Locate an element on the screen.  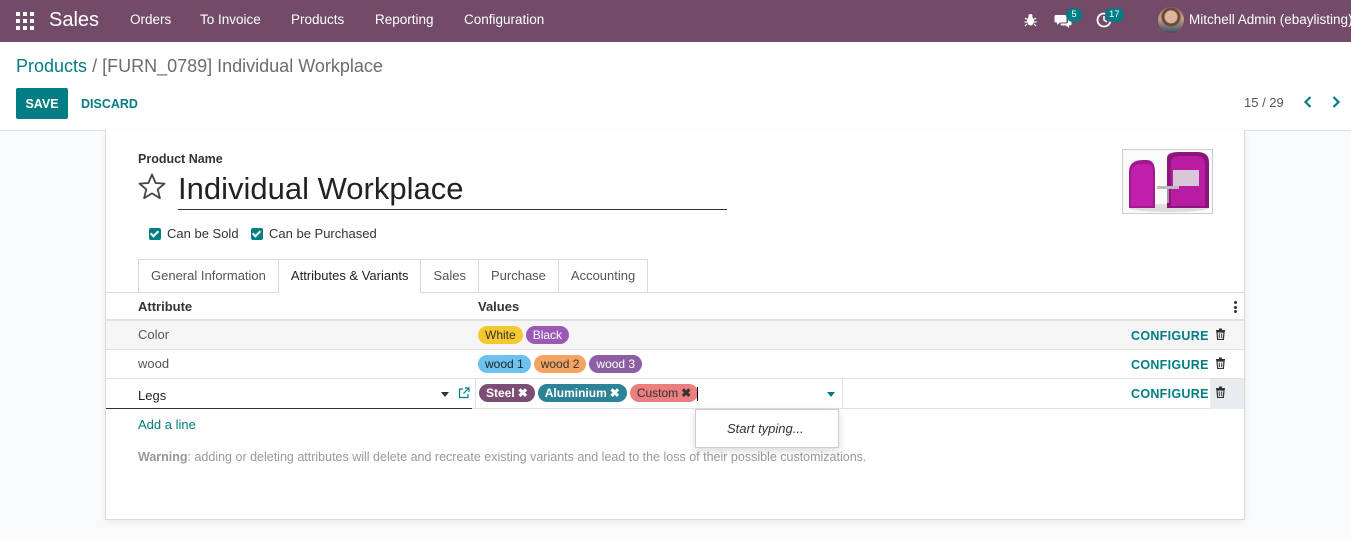
table-row-editing: Legs Steel ✖ Aluminium ✖ Custom ✖ CONFIGURE is located at coordinates (675, 394).